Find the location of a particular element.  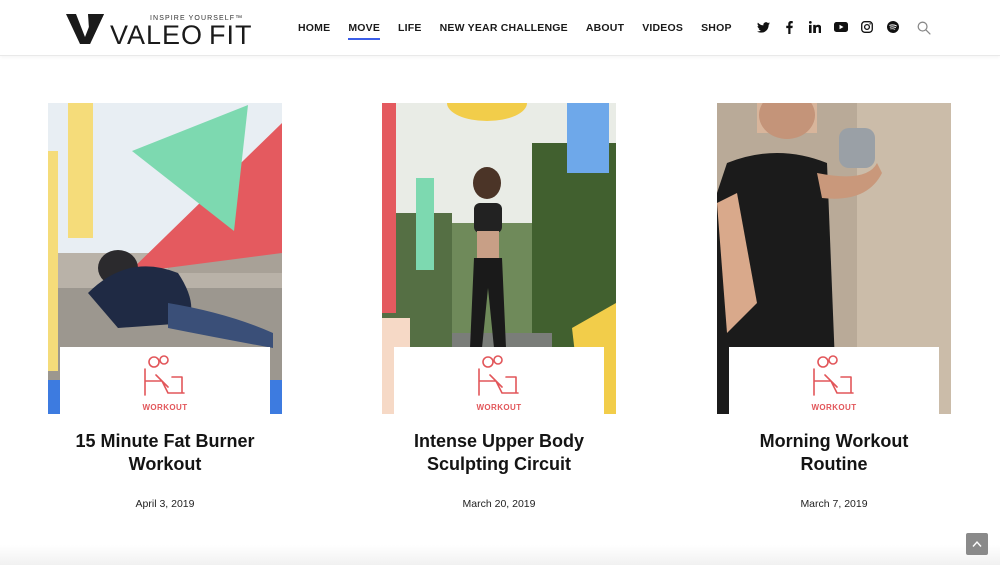

chevron-up-icon is located at coordinates (977, 543).